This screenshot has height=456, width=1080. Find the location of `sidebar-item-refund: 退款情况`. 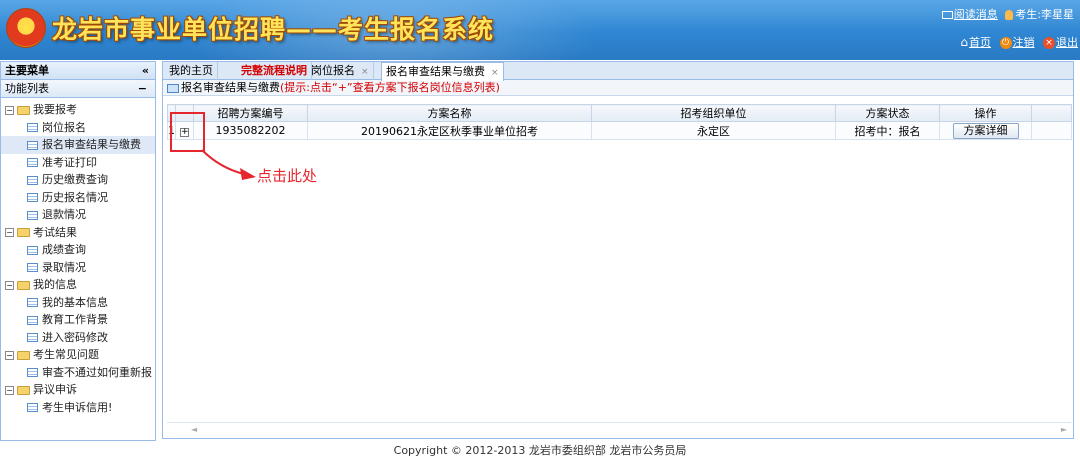

sidebar-item-refund: 退款情况 is located at coordinates (78, 215).